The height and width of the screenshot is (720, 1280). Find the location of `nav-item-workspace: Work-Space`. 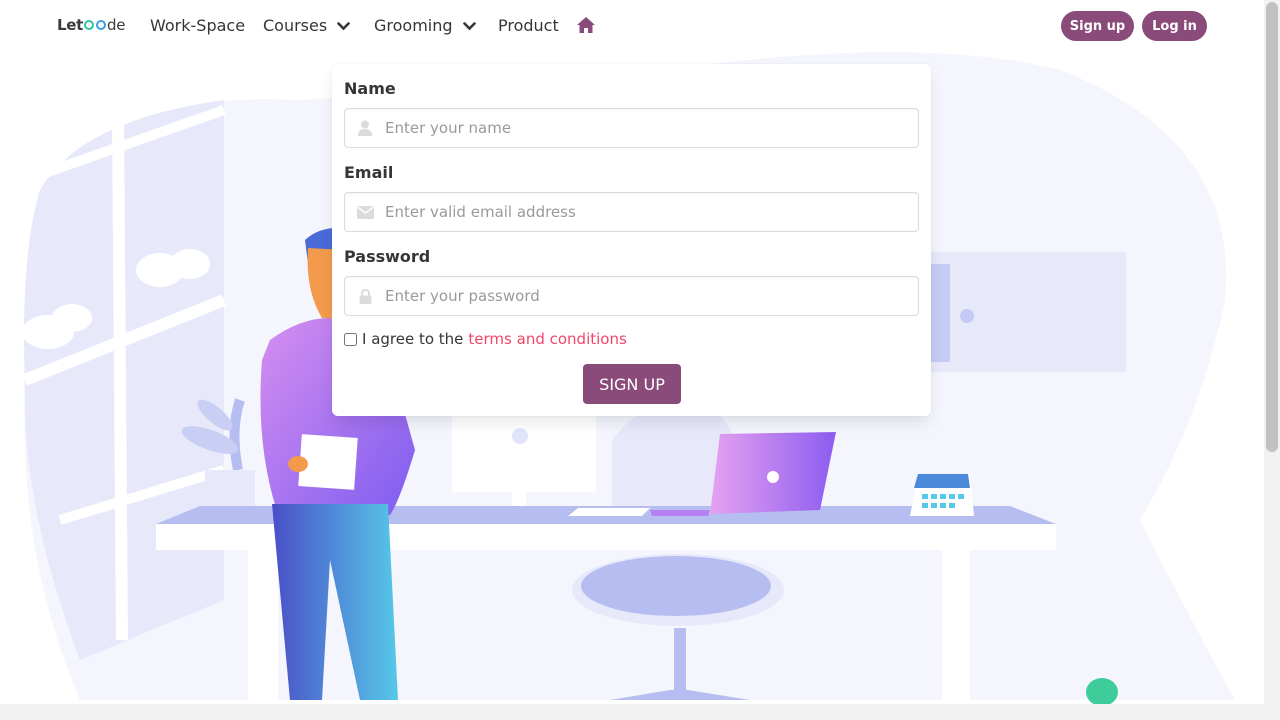

nav-item-workspace: Work-Space is located at coordinates (197, 25).